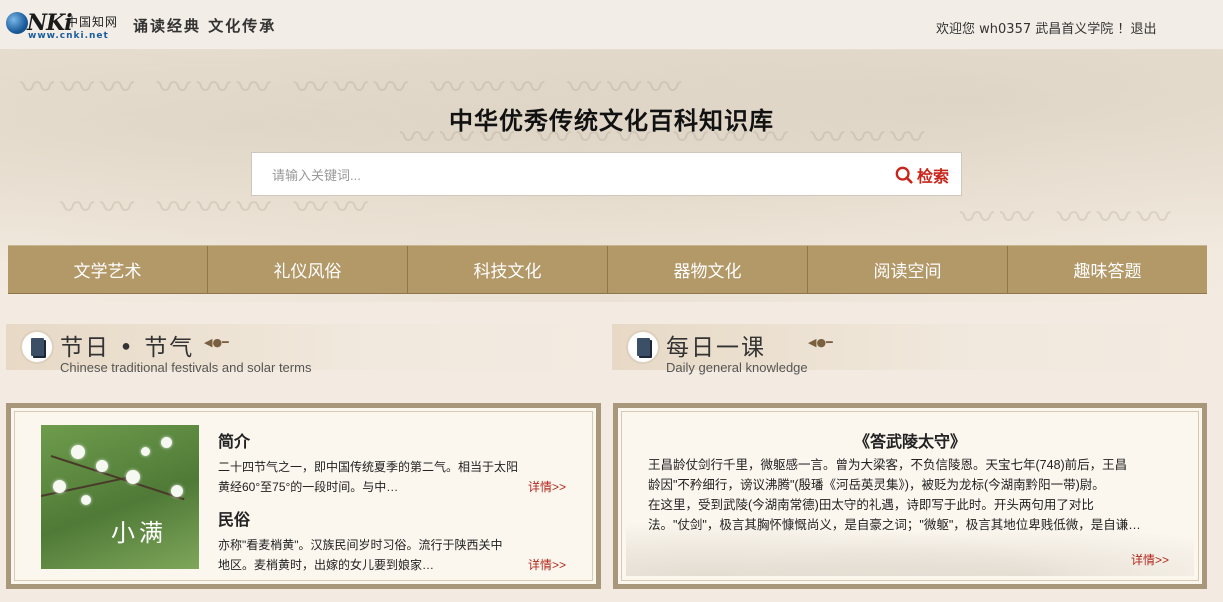 The height and width of the screenshot is (602, 1223). What do you see at coordinates (904, 175) in the screenshot?
I see `search-icon` at bounding box center [904, 175].